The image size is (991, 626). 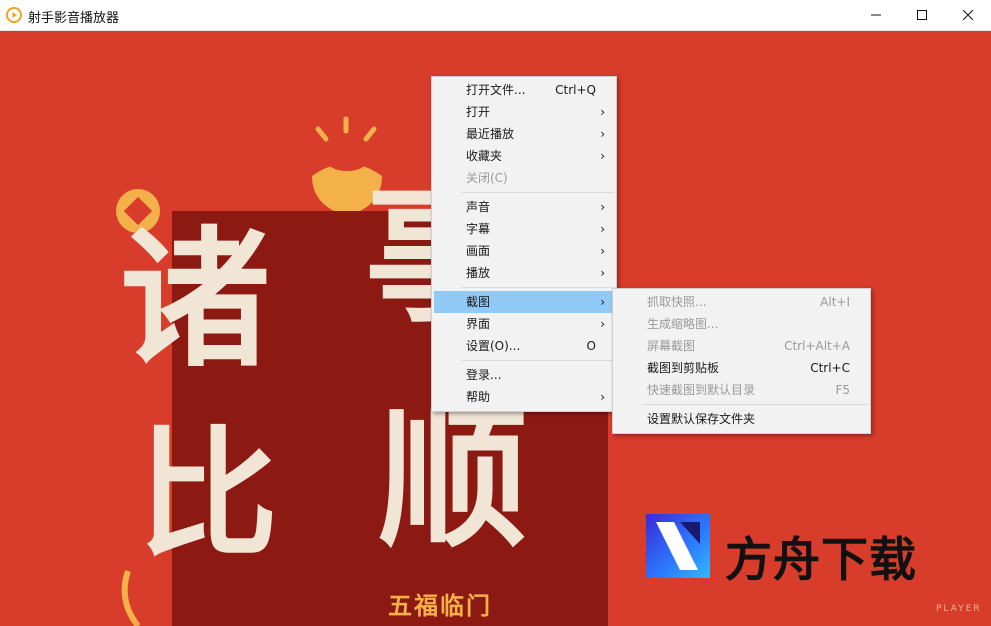 I want to click on menu-item-playback: 播放 ›, so click(x=524, y=273).